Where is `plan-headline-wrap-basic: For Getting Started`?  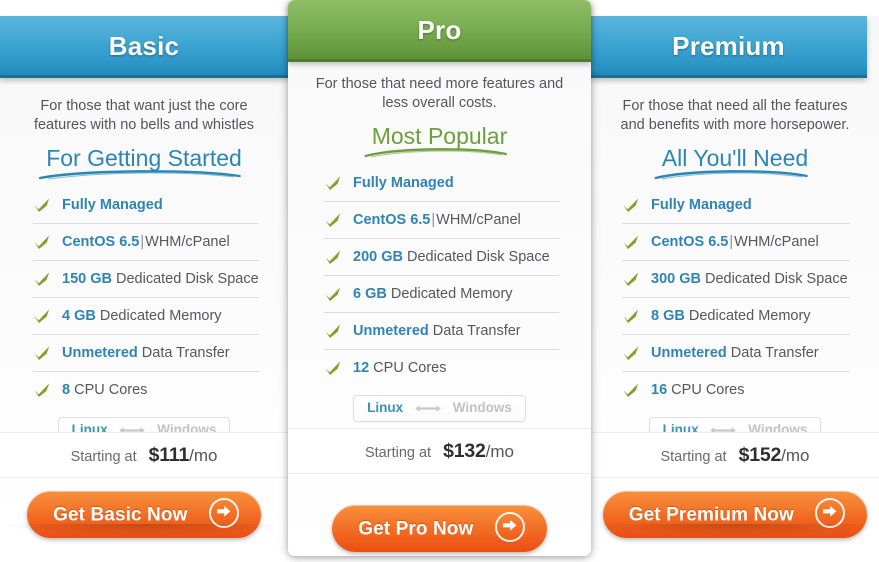 plan-headline-wrap-basic: For Getting Started is located at coordinates (144, 157).